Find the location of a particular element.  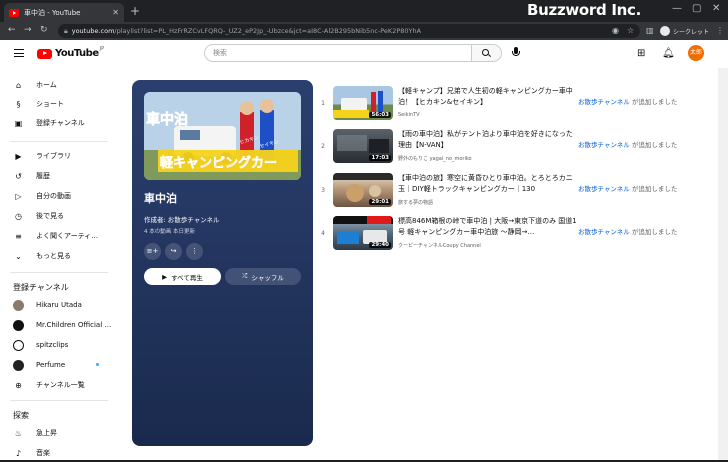

sidebar-item-subscriptions: ▣ 登録チャンネル is located at coordinates (56, 123).